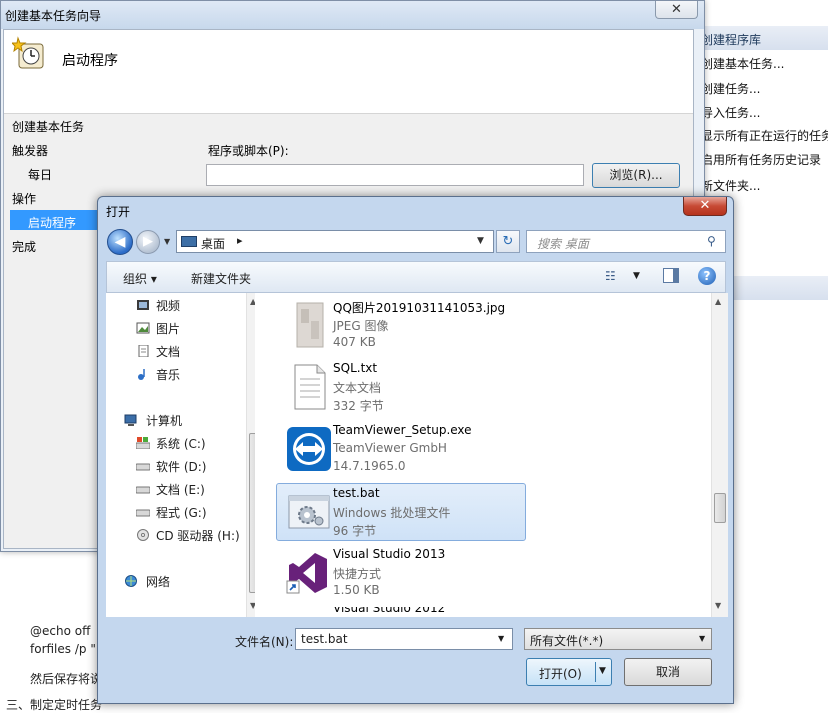 This screenshot has width=828, height=713. What do you see at coordinates (626, 241) in the screenshot?
I see `search-input: 搜索 桌面 ⚲` at bounding box center [626, 241].